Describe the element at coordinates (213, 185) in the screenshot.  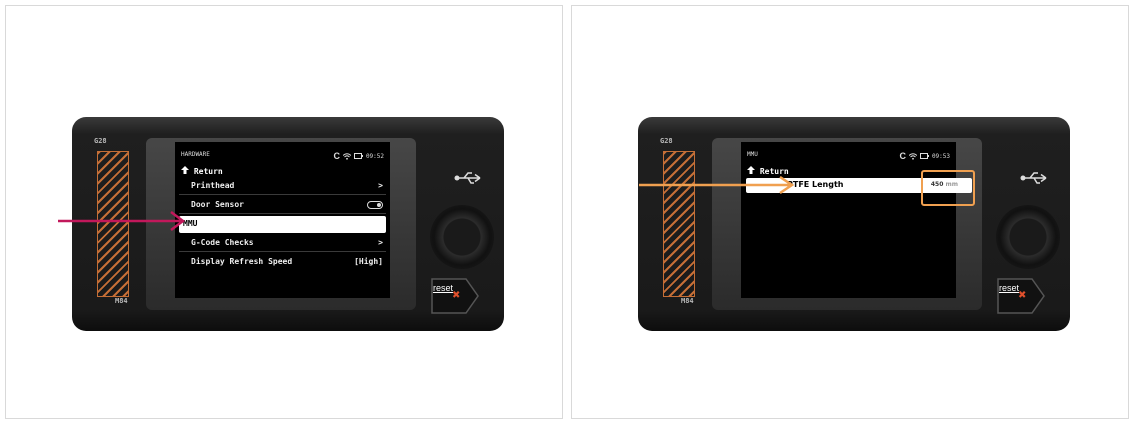
I see `menu-item-label: Printhead` at that location.